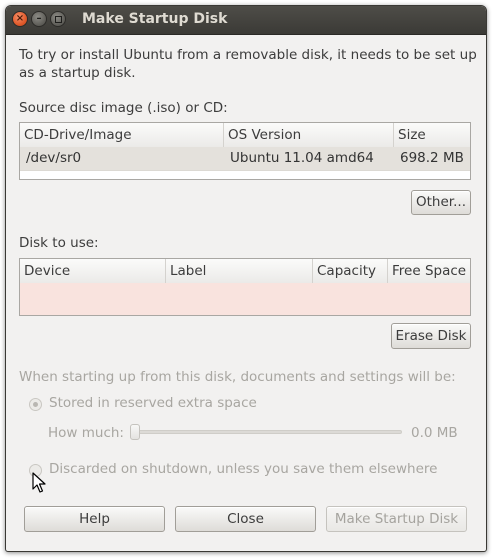  I want to click on column-header-size: Size, so click(433, 135).